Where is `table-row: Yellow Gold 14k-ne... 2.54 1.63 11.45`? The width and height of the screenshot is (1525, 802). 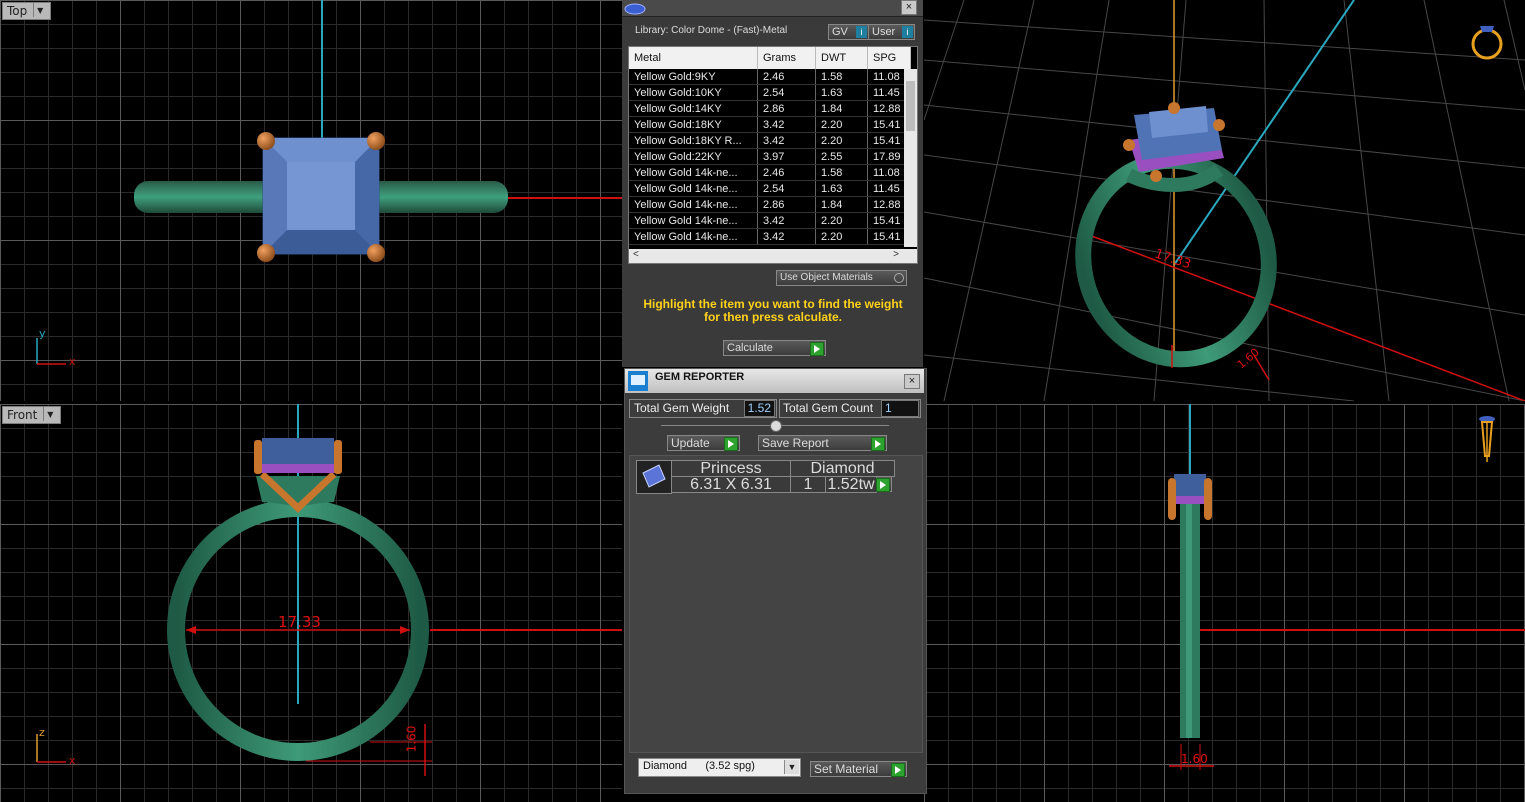
table-row: Yellow Gold 14k-ne... 2.54 1.63 11.45 is located at coordinates (770, 188).